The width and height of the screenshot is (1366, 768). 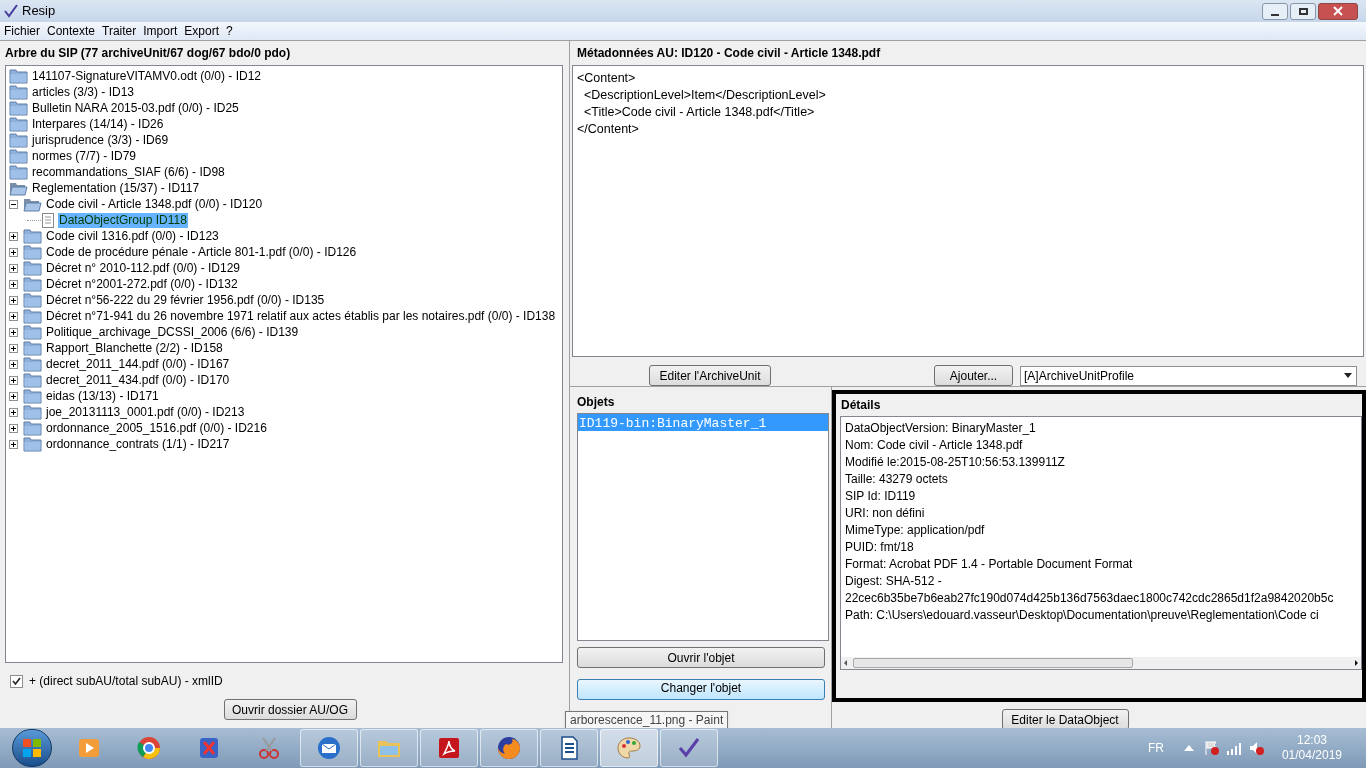 I want to click on profile-dropdown: [A]ArchiveUnitProfile, so click(x=1188, y=375).